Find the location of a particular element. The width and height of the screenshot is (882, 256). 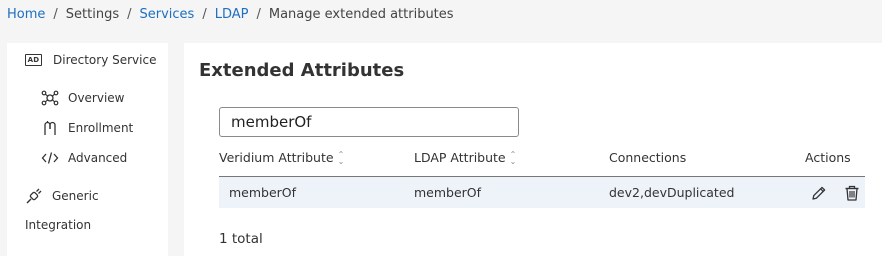

column-header-veridium-attribute: Veridium Attribute ⌃ ⌄ is located at coordinates (281, 157).